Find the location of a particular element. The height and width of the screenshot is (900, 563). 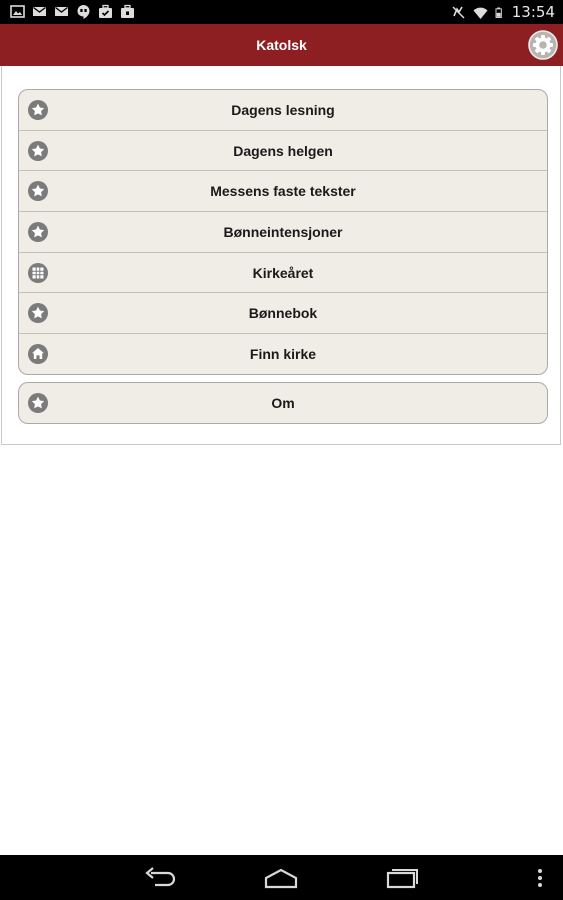

menu-item-dagens-lesning: Dagens lesning is located at coordinates (283, 110).